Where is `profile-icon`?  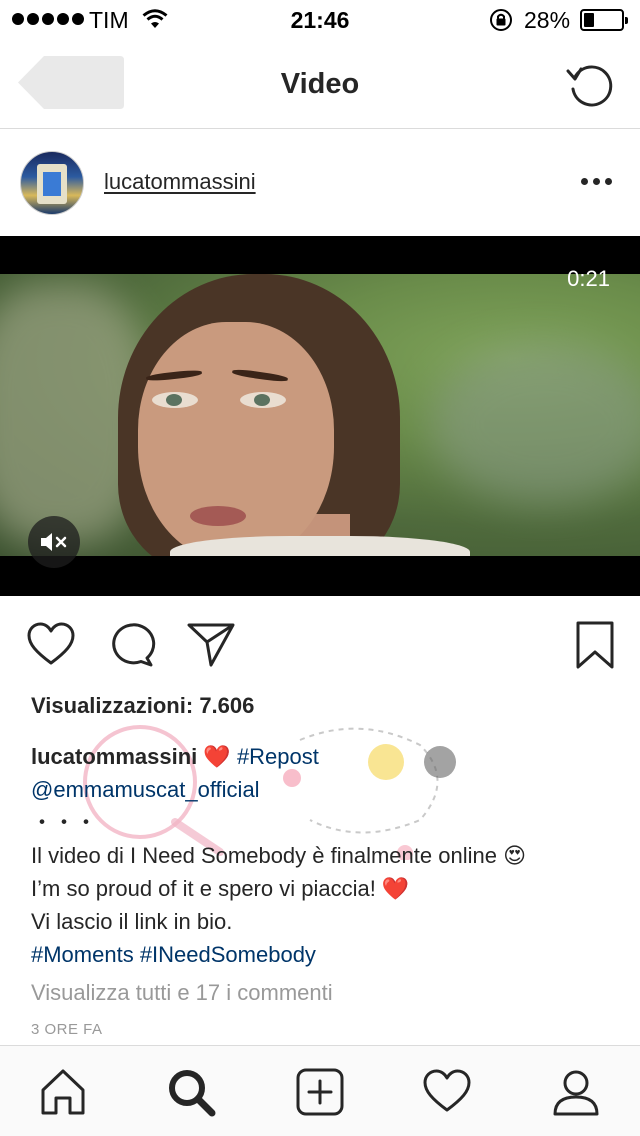 profile-icon is located at coordinates (576, 1092).